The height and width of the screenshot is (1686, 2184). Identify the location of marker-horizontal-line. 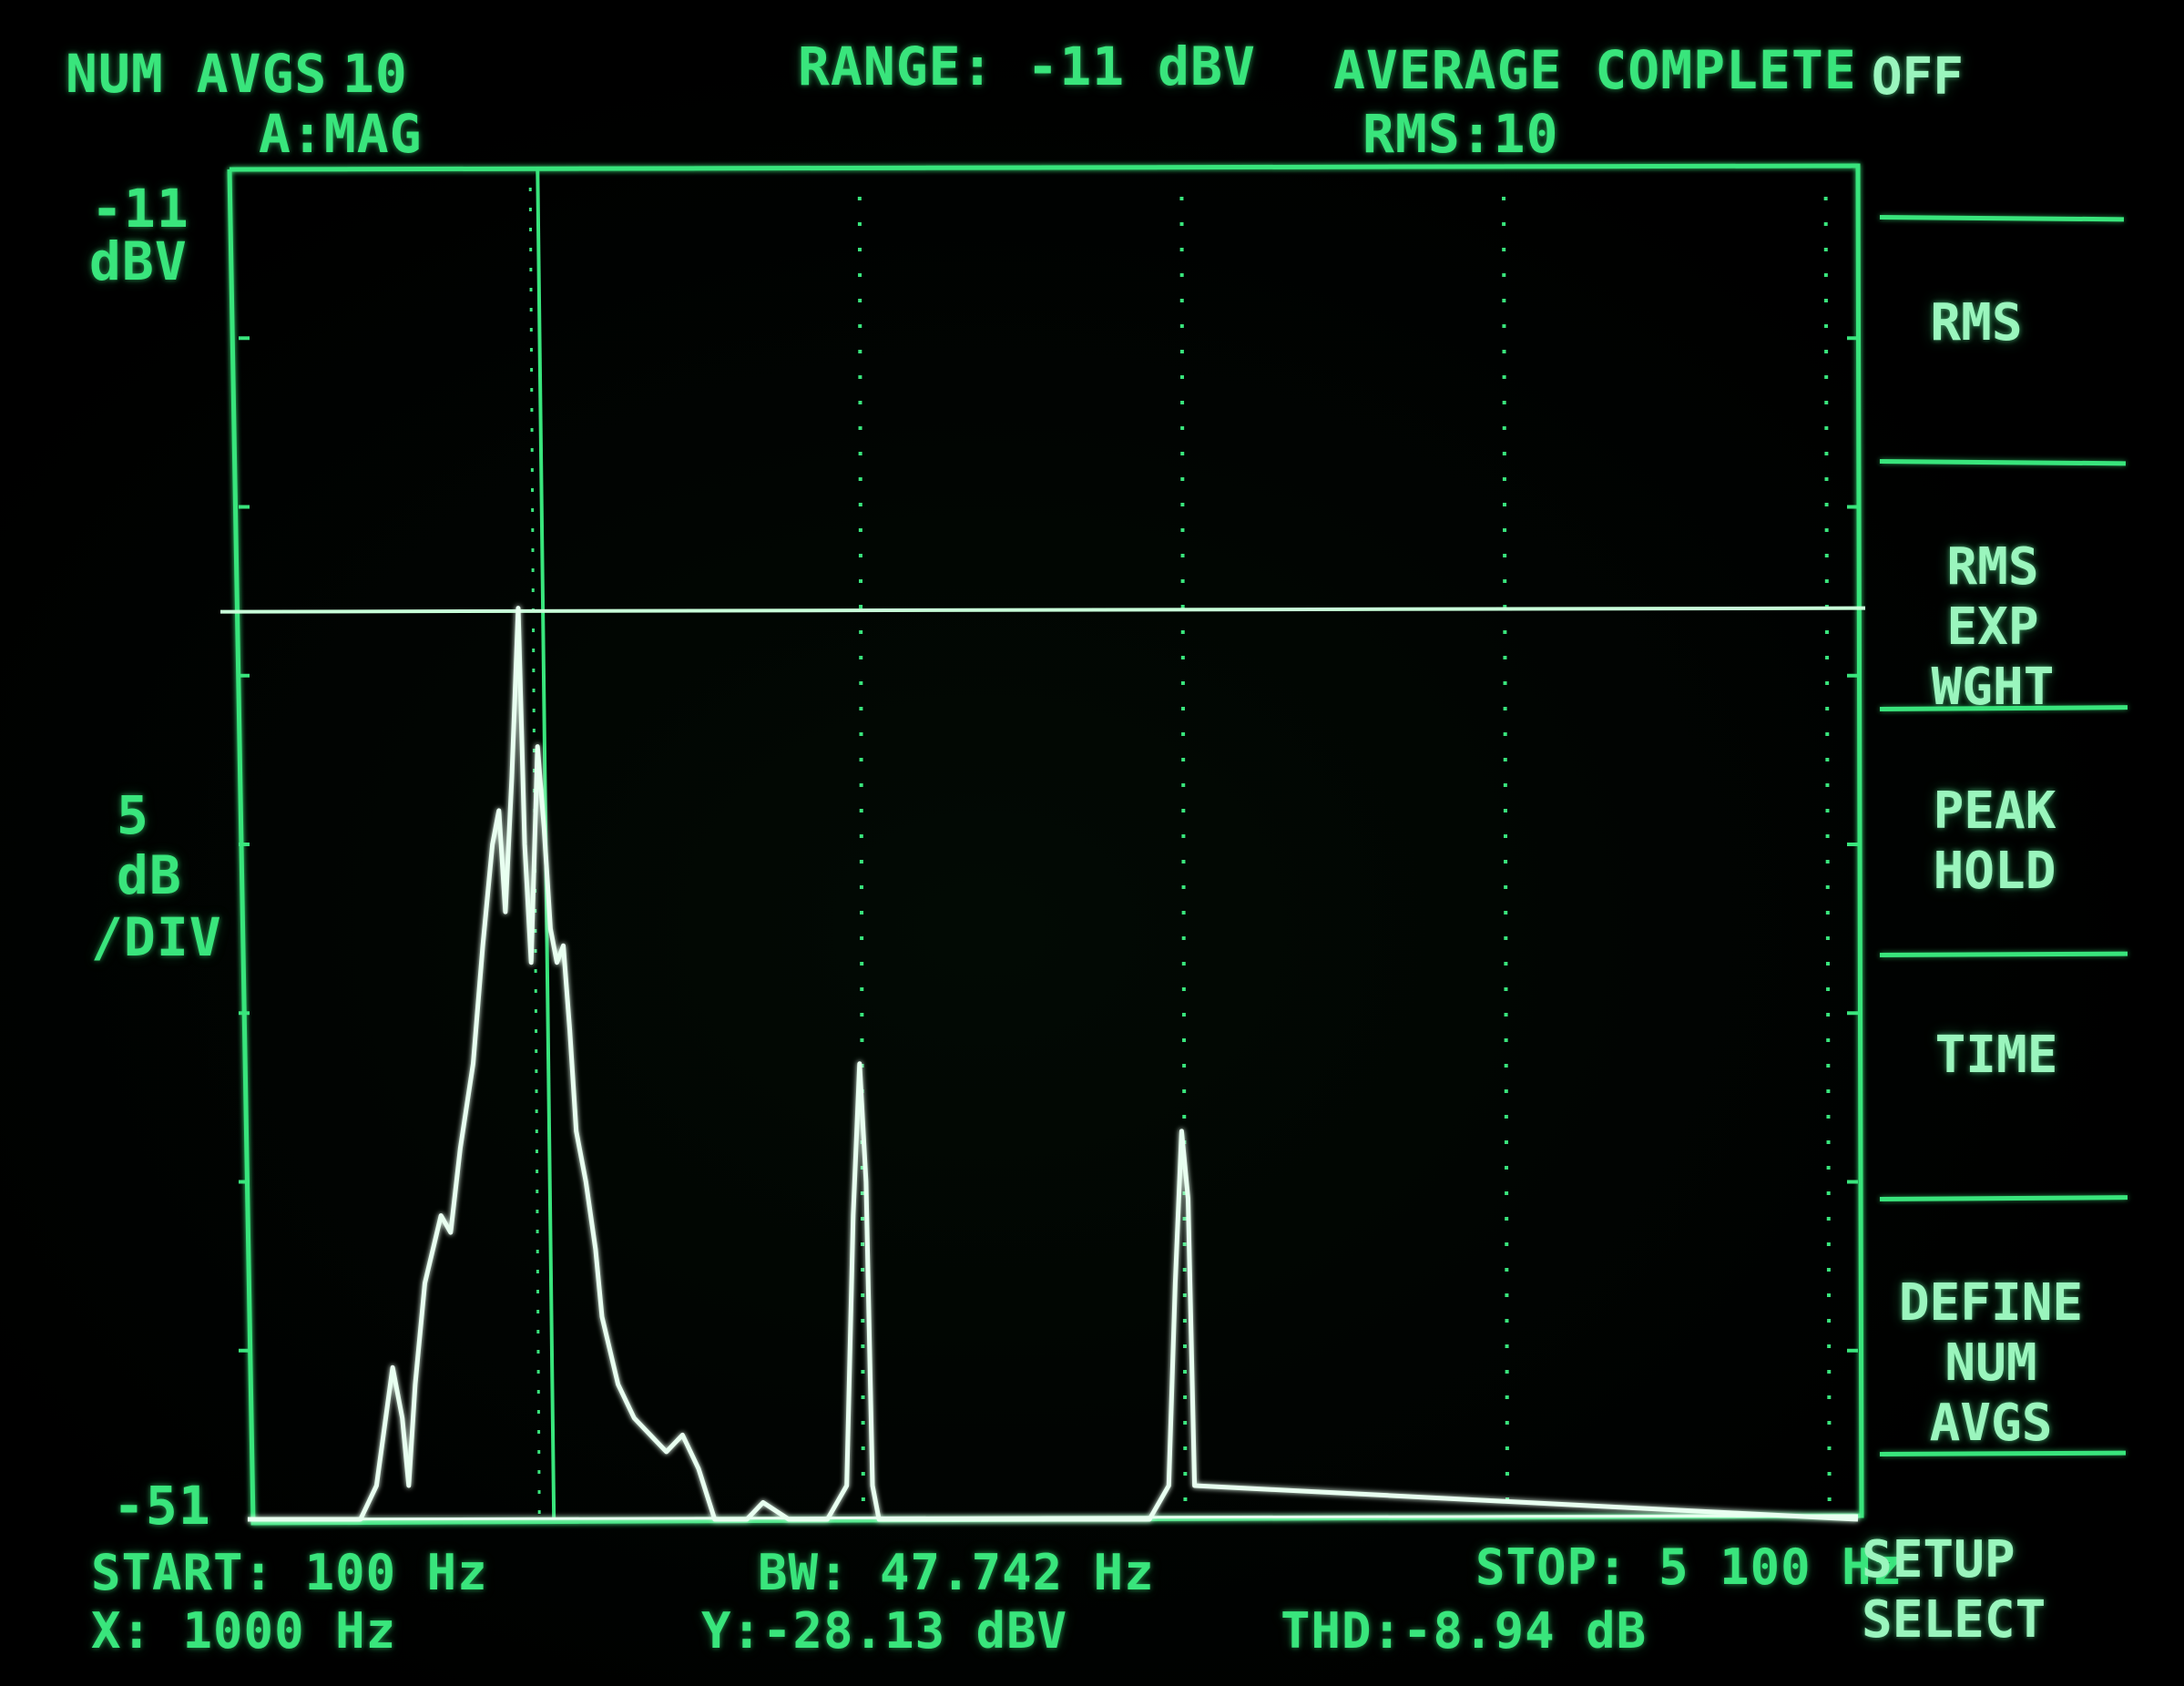
(1043, 610).